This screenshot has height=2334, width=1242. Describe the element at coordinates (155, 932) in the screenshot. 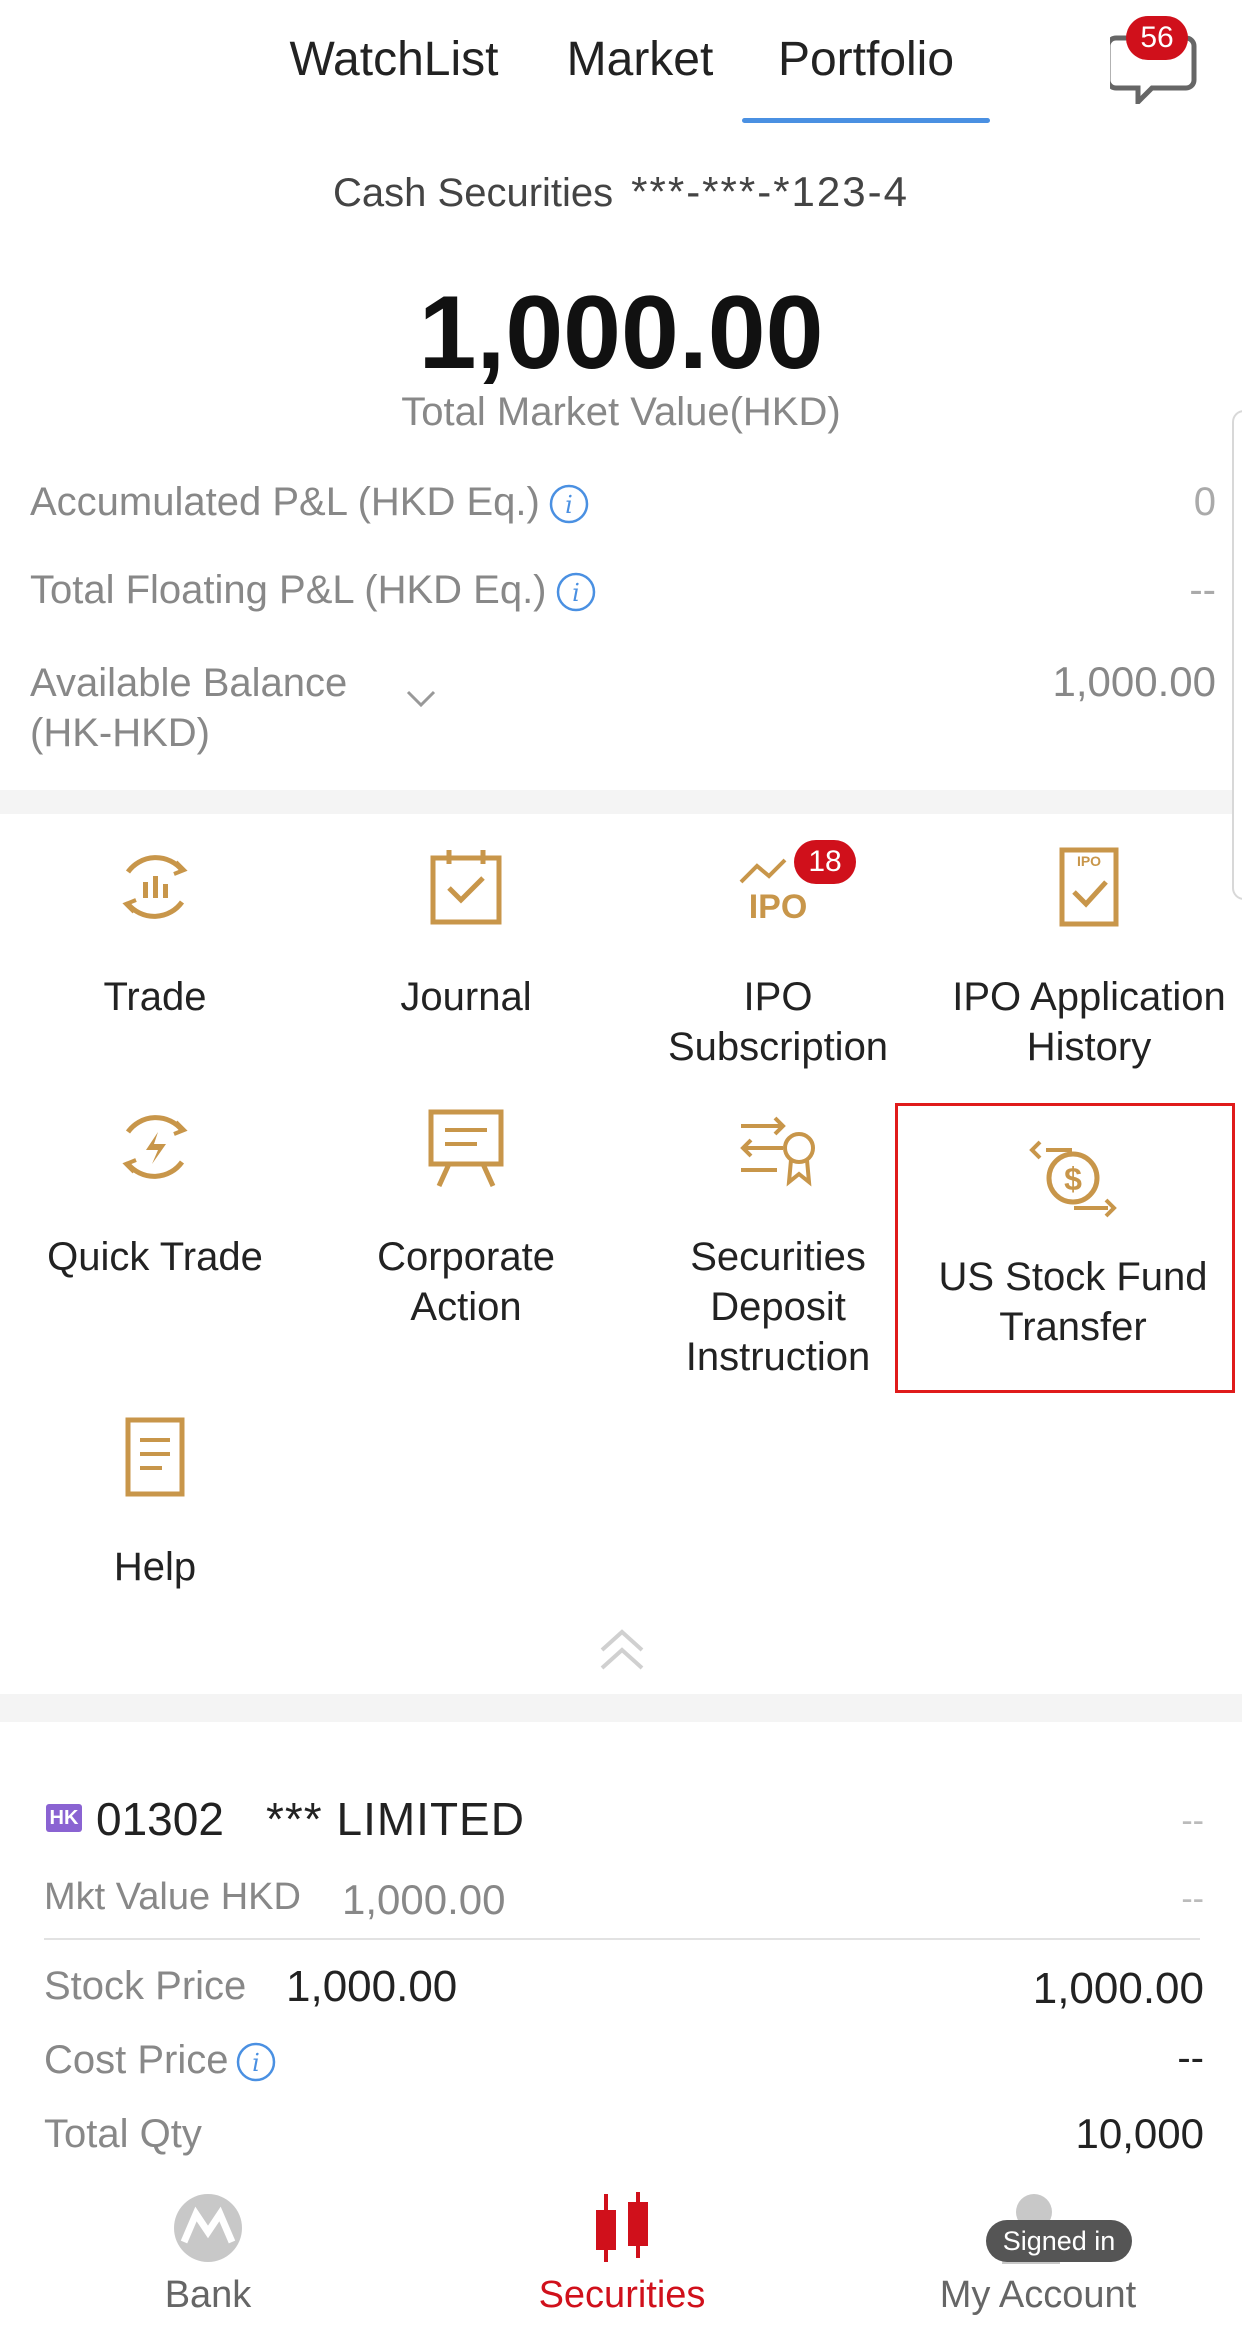

I see `shortcut-trade: Trade` at that location.